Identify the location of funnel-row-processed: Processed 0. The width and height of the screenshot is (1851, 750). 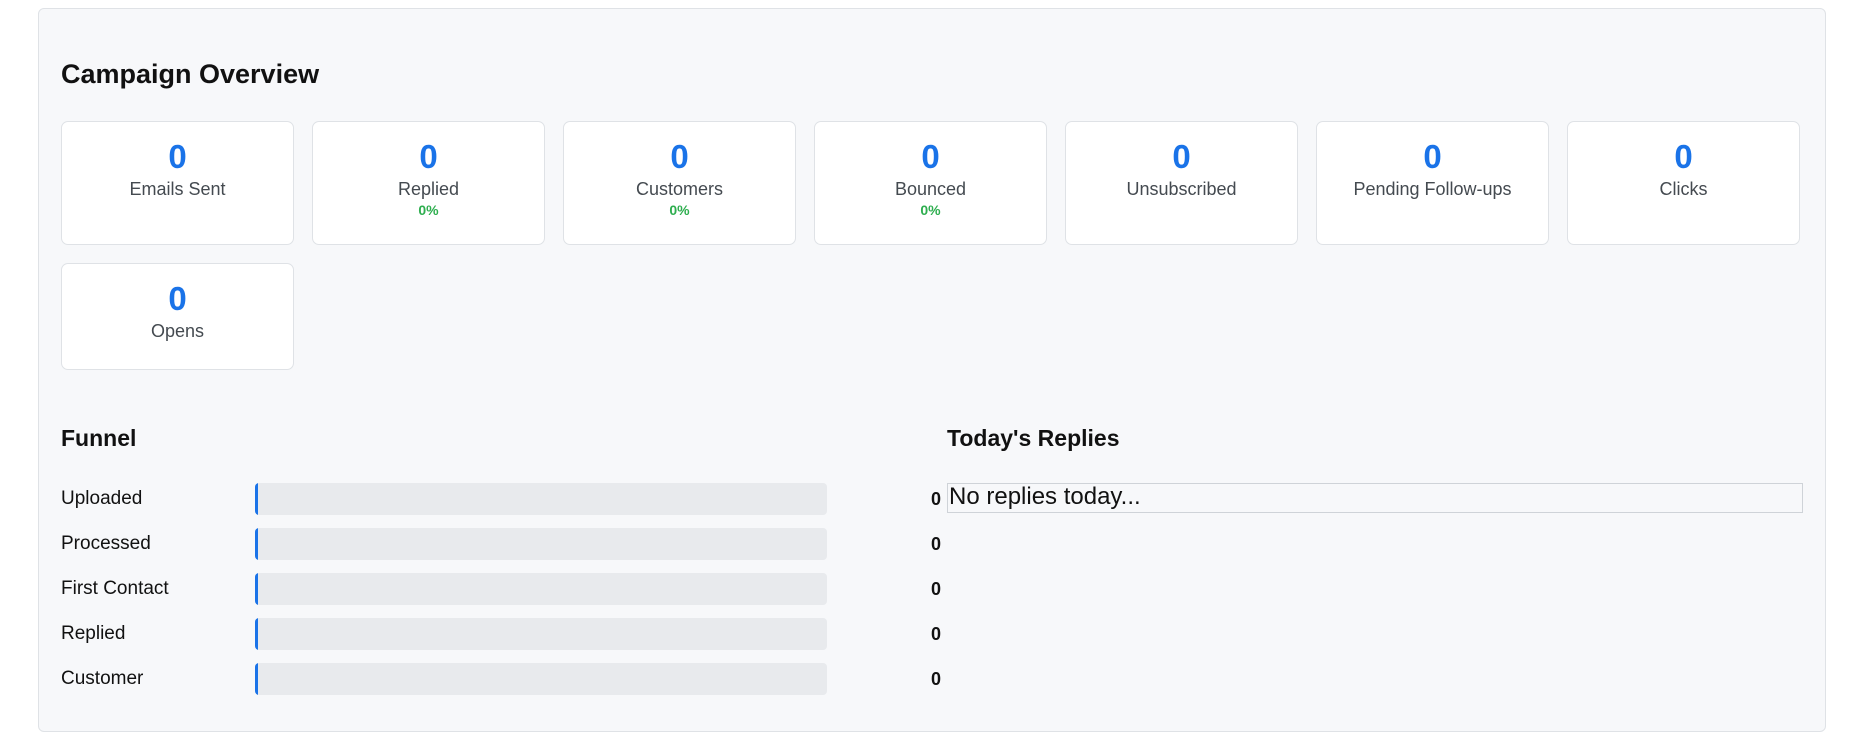
(501, 550).